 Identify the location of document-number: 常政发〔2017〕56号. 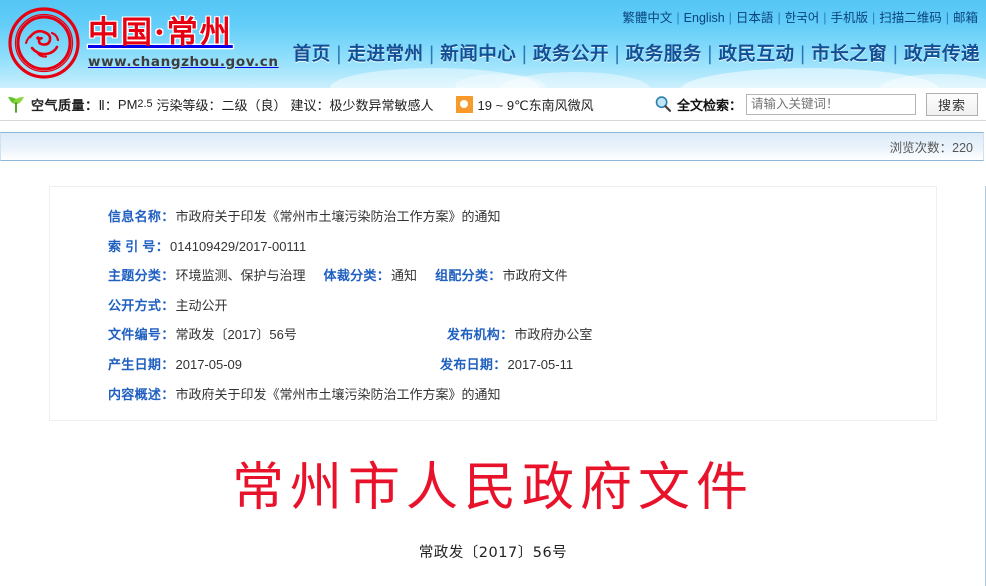
(493, 552).